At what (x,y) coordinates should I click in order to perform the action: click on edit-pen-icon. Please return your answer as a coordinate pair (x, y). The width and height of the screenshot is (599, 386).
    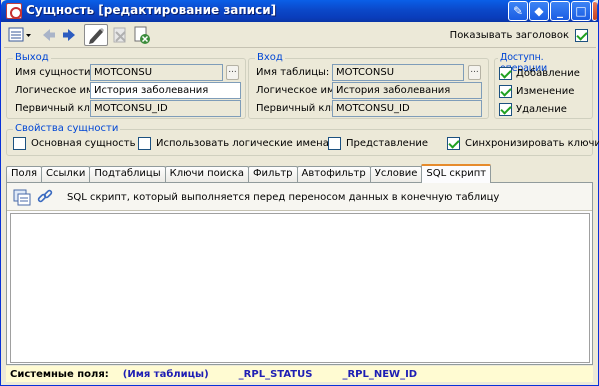
    Looking at the image, I should click on (96, 35).